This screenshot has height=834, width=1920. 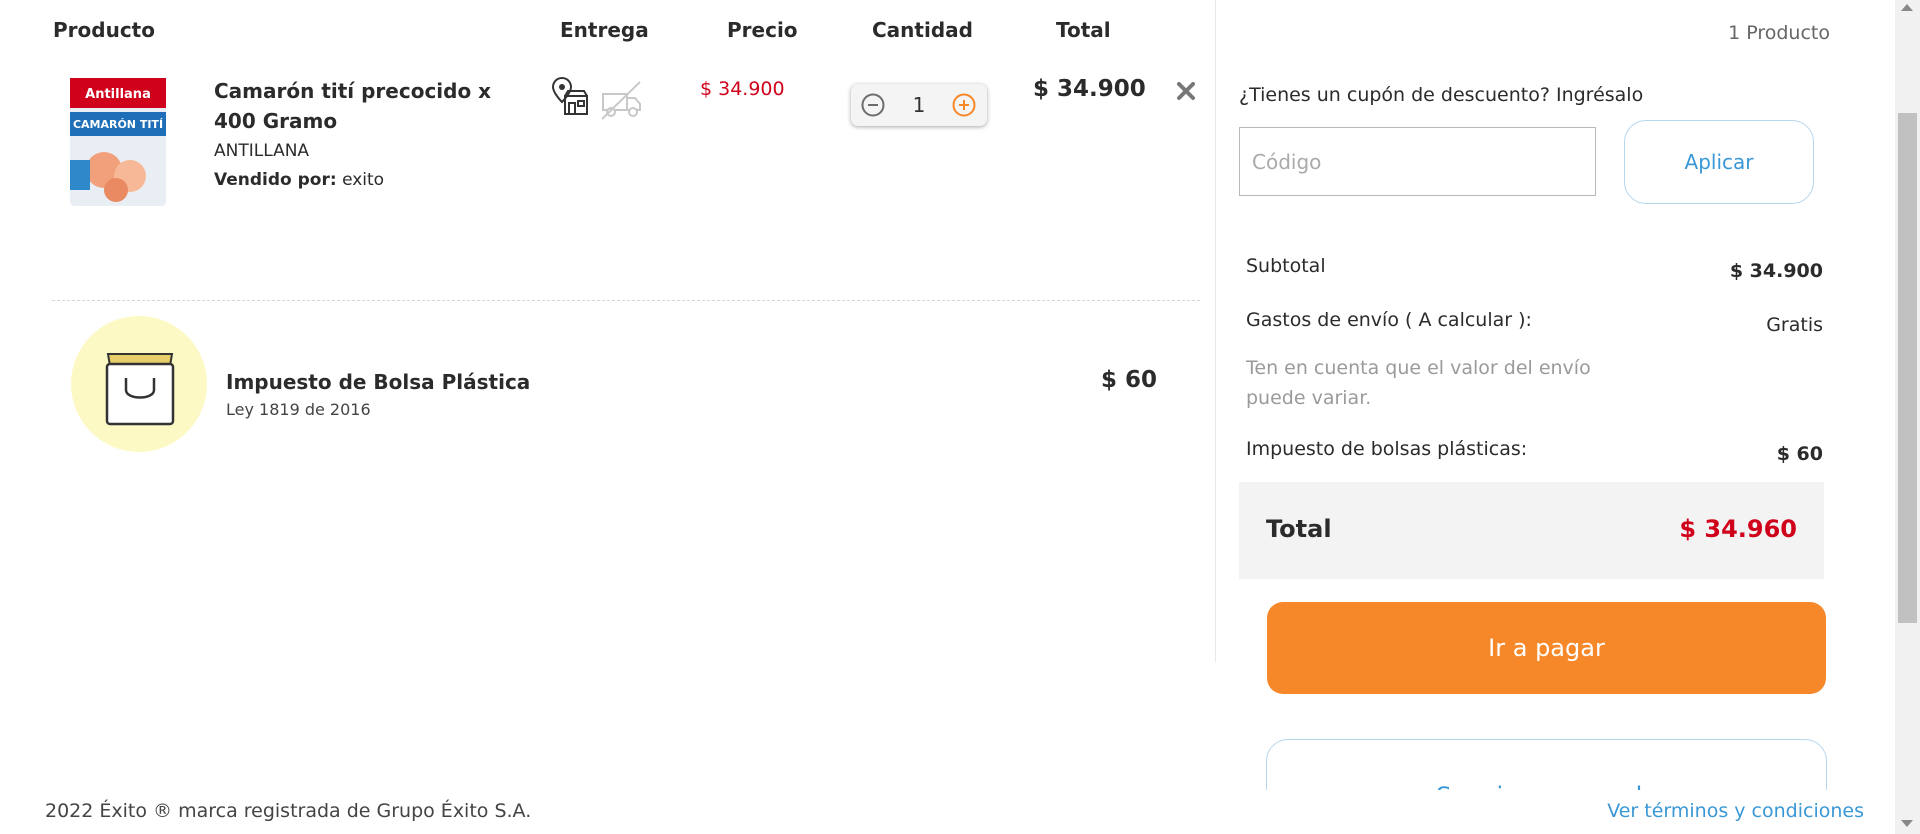 I want to click on shipping-value: Gratis, so click(x=1794, y=325).